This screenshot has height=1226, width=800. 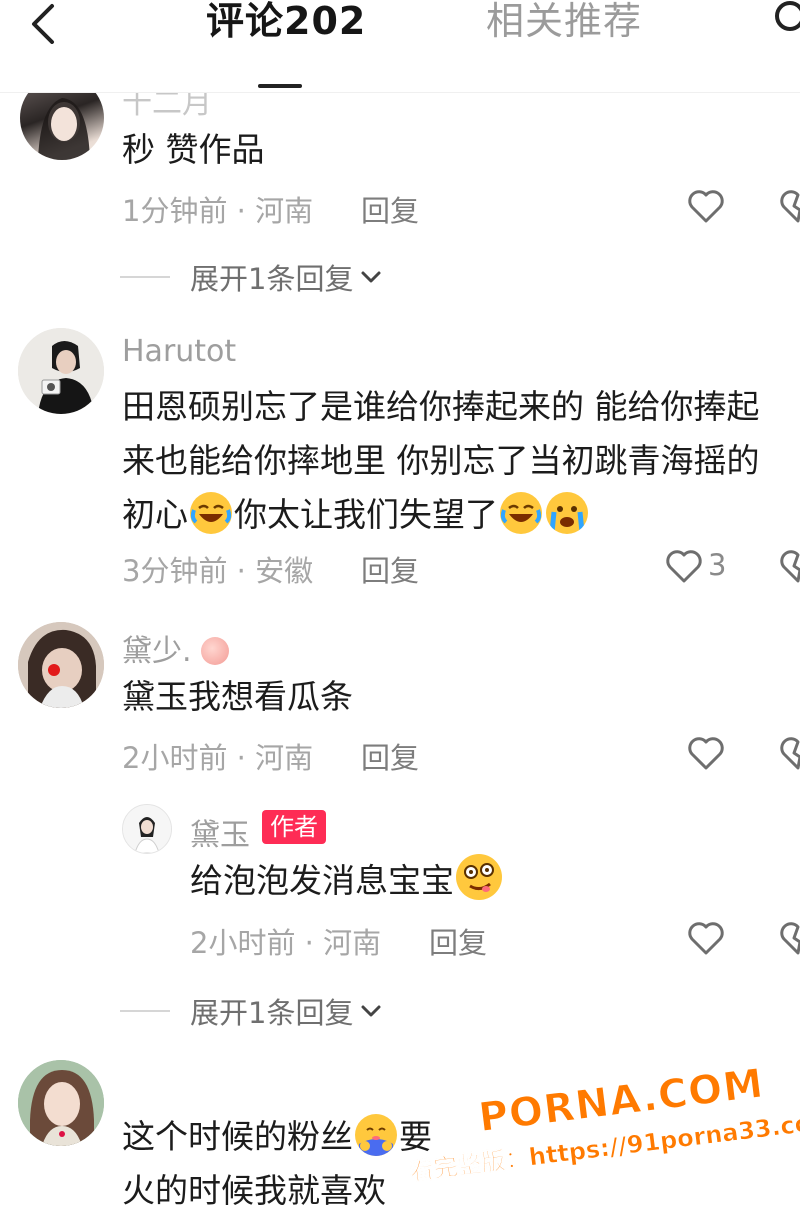 I want to click on comment-time-location: 1分钟前 · 河南, so click(x=218, y=211).